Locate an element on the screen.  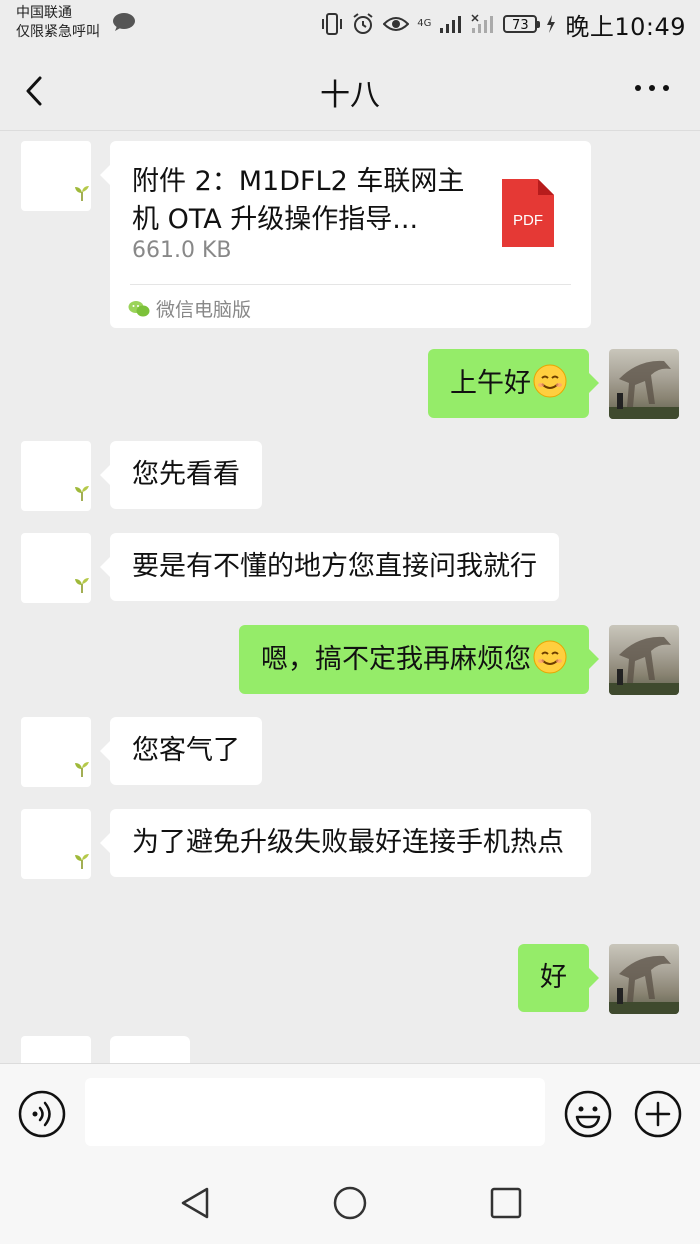
voice-icon is located at coordinates (42, 1114).